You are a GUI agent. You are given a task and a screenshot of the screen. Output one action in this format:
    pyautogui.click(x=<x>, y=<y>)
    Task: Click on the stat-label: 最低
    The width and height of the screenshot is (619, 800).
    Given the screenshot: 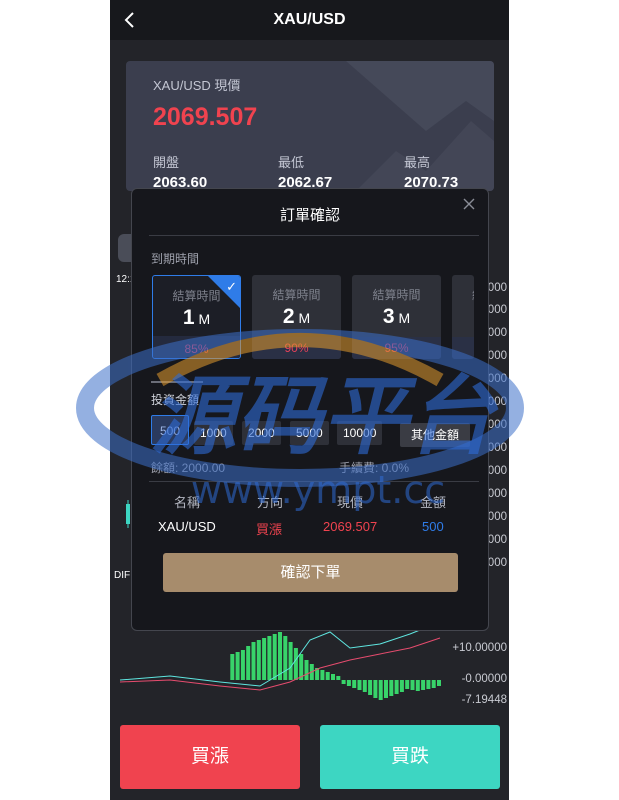 What is the action you would take?
    pyautogui.click(x=291, y=162)
    